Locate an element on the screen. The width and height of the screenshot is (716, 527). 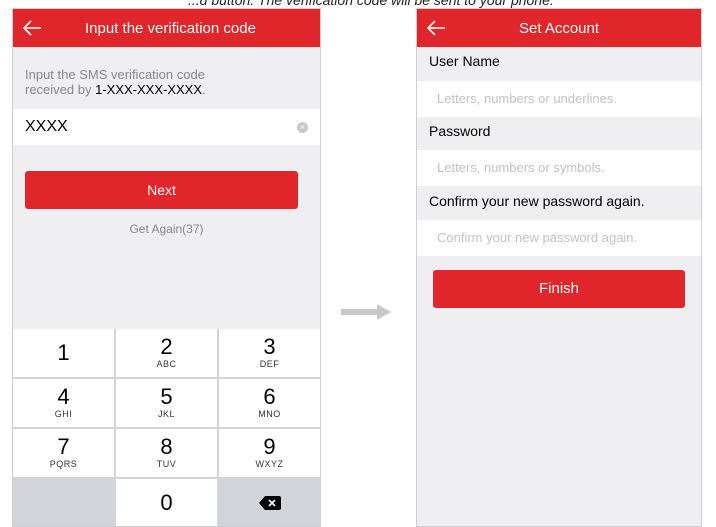
user-name-label: User Name is located at coordinates (464, 61).